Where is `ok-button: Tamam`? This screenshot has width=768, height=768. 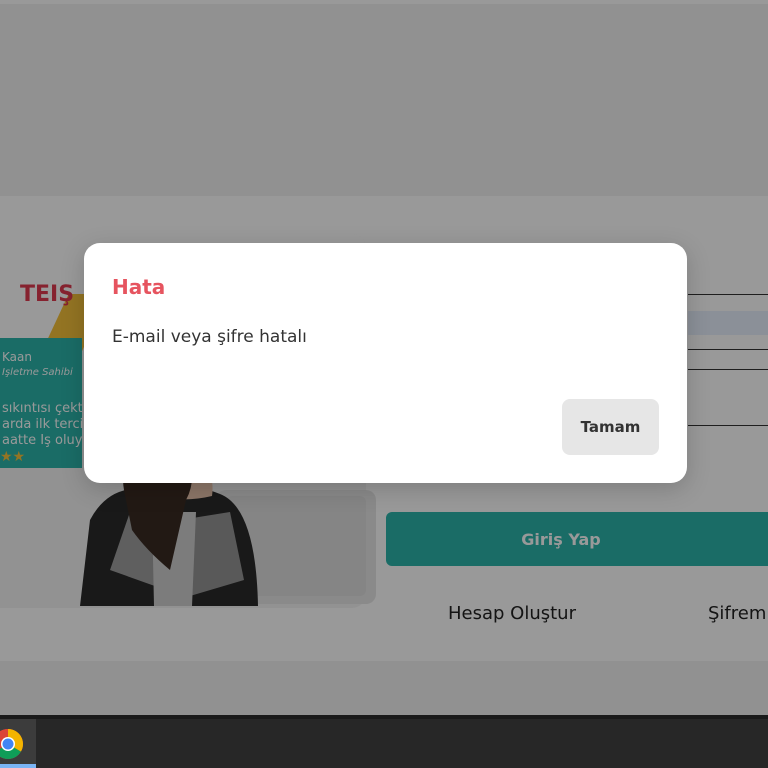
ok-button: Tamam is located at coordinates (610, 427).